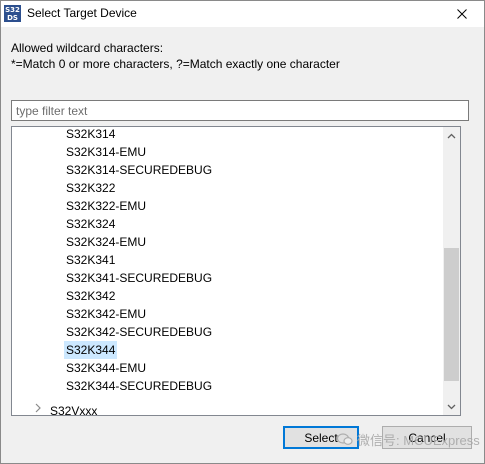 The width and height of the screenshot is (485, 464). Describe the element at coordinates (90, 188) in the screenshot. I see `tree-item-s32k322: S32K322` at that location.